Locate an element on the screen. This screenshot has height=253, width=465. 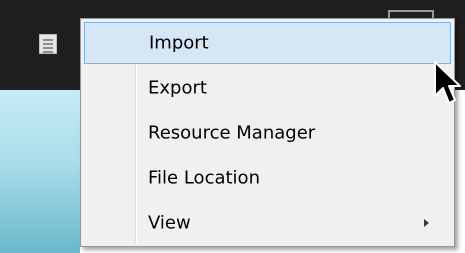
document-icon is located at coordinates (48, 44).